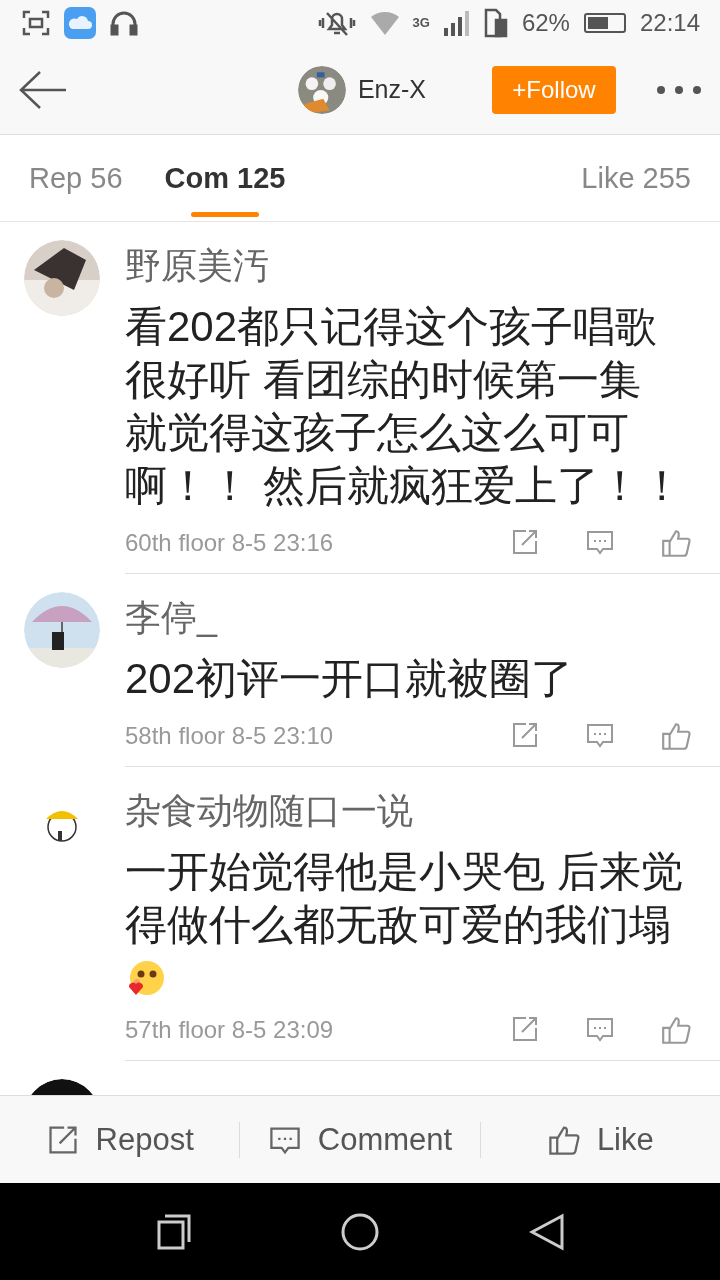 The image size is (720, 1280). What do you see at coordinates (230, 1029) in the screenshot?
I see `floor-and-time: 57th floor 8-5 23:09` at bounding box center [230, 1029].